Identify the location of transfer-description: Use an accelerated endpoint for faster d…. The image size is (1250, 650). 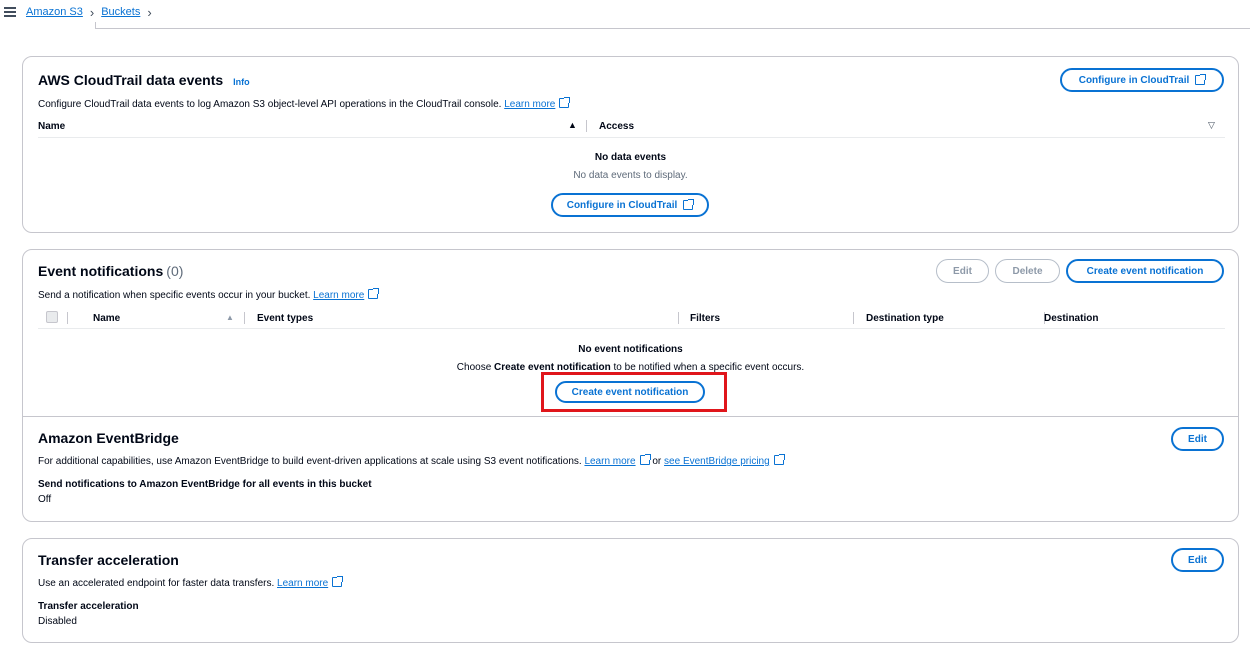
(191, 582).